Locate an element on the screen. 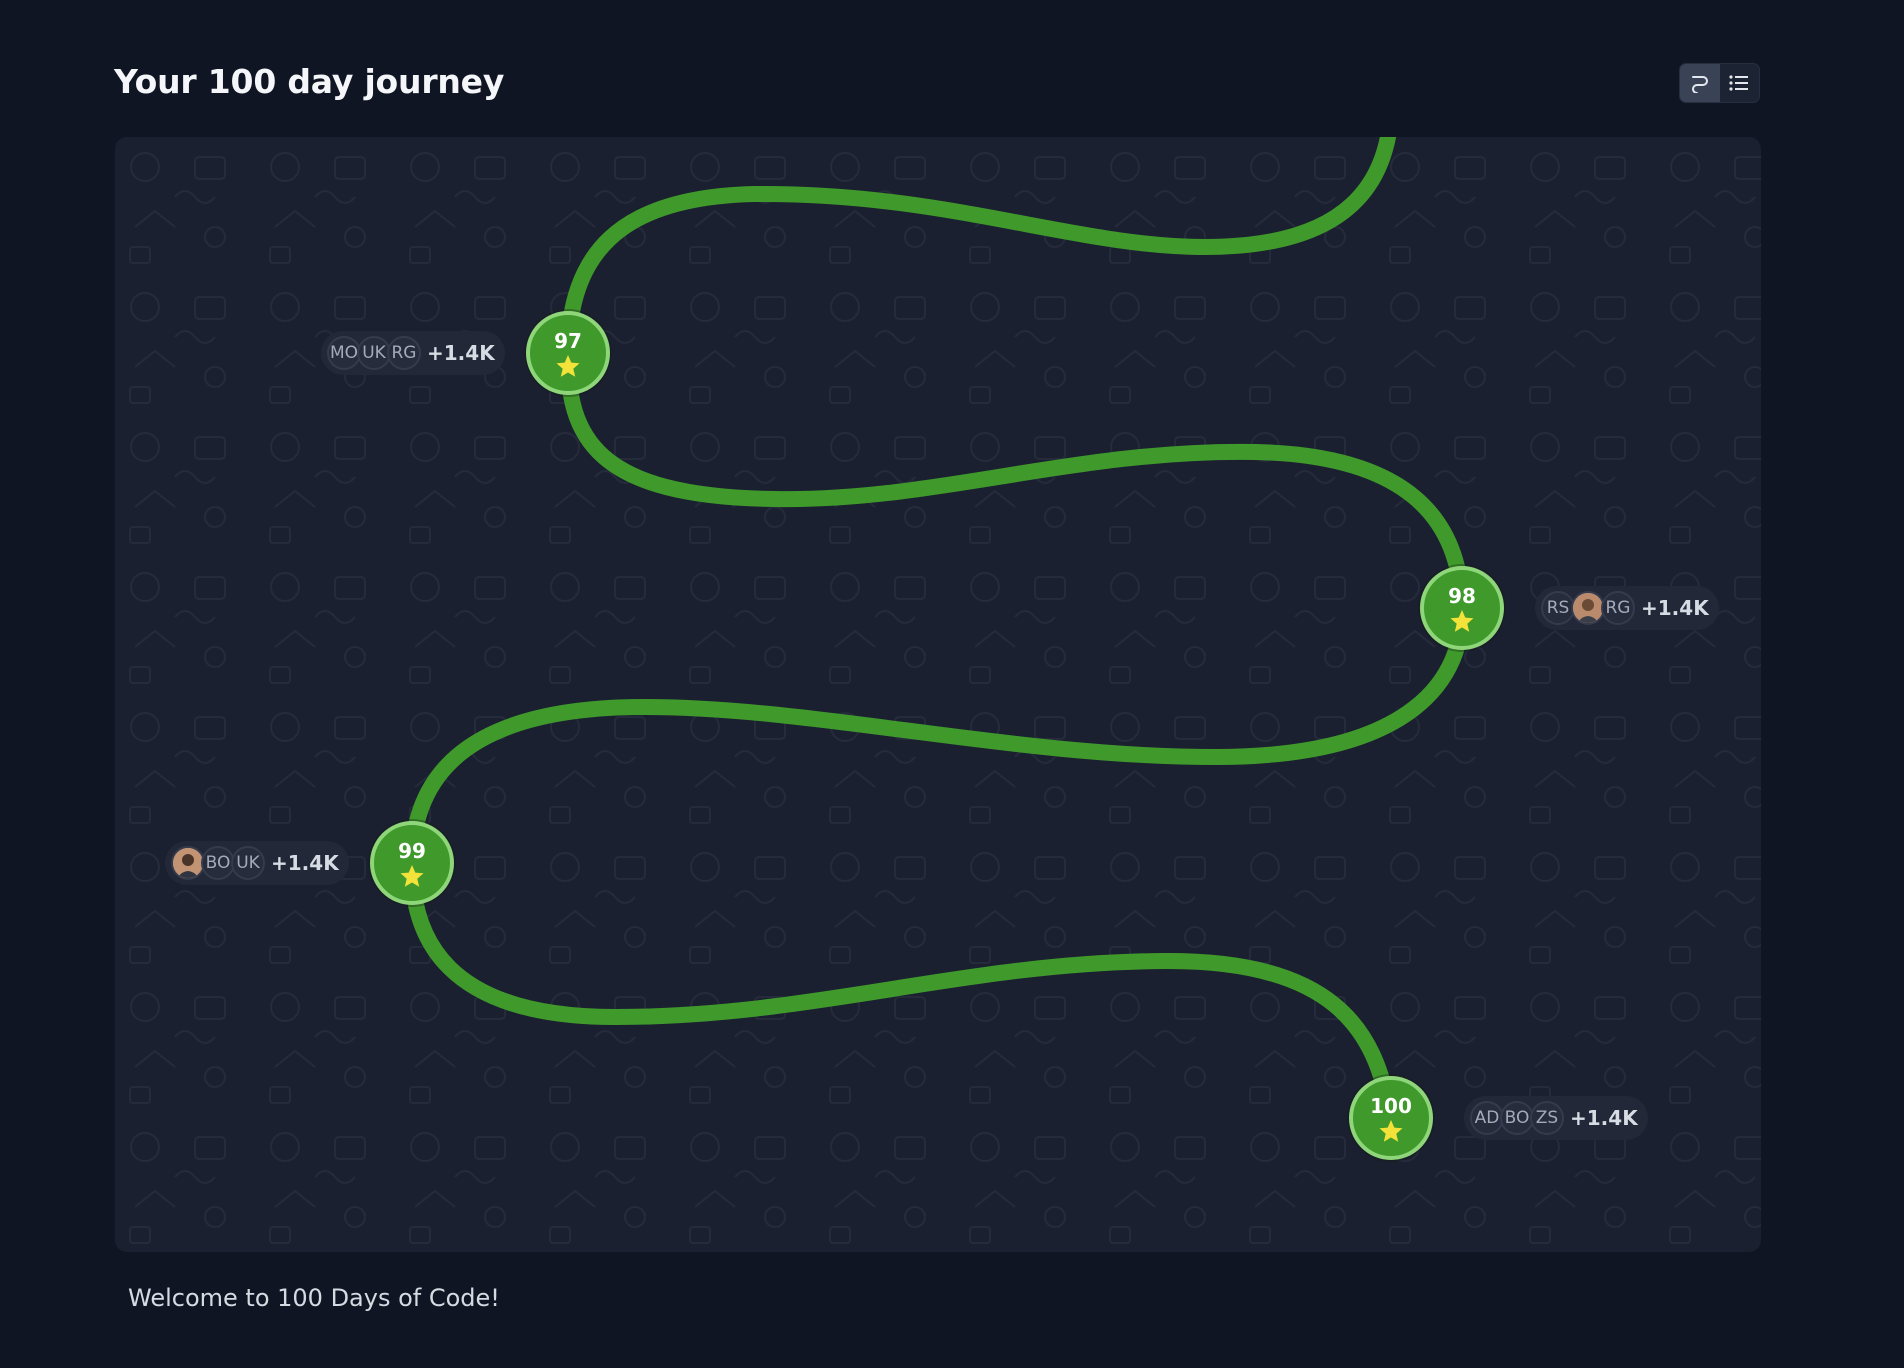  day-node-100: 100 is located at coordinates (1391, 1118).